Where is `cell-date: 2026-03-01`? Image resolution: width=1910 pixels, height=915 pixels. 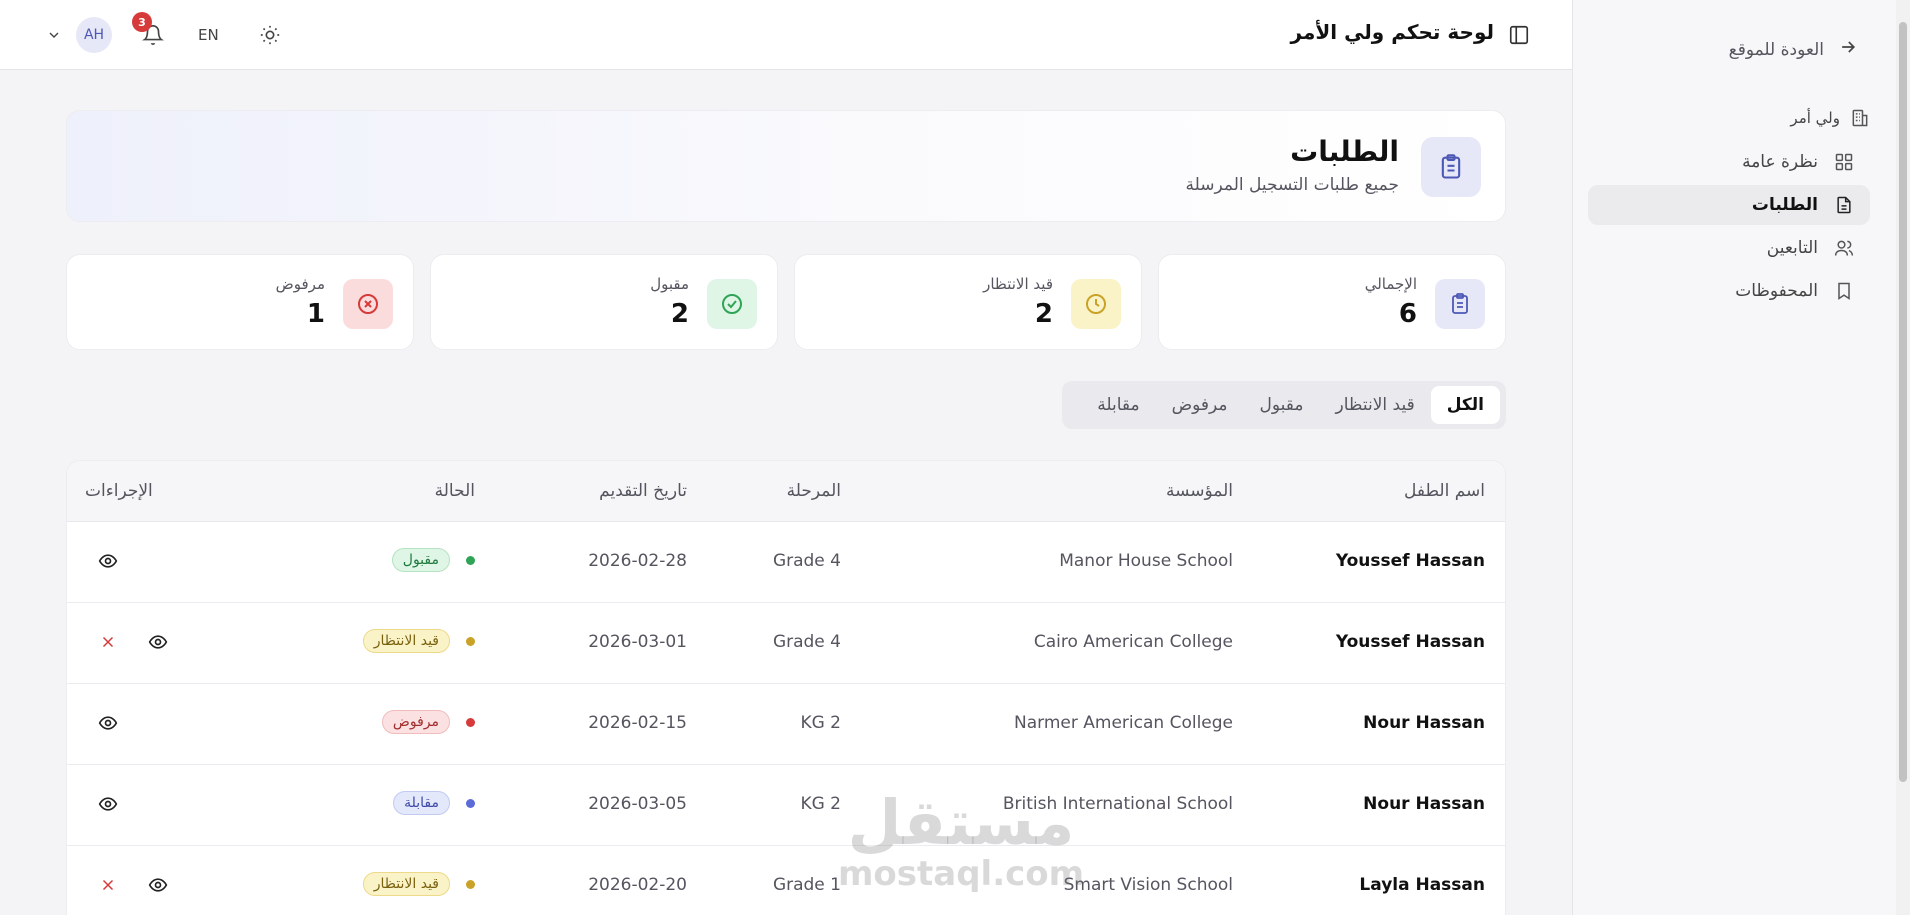
cell-date: 2026-03-01 is located at coordinates (637, 642).